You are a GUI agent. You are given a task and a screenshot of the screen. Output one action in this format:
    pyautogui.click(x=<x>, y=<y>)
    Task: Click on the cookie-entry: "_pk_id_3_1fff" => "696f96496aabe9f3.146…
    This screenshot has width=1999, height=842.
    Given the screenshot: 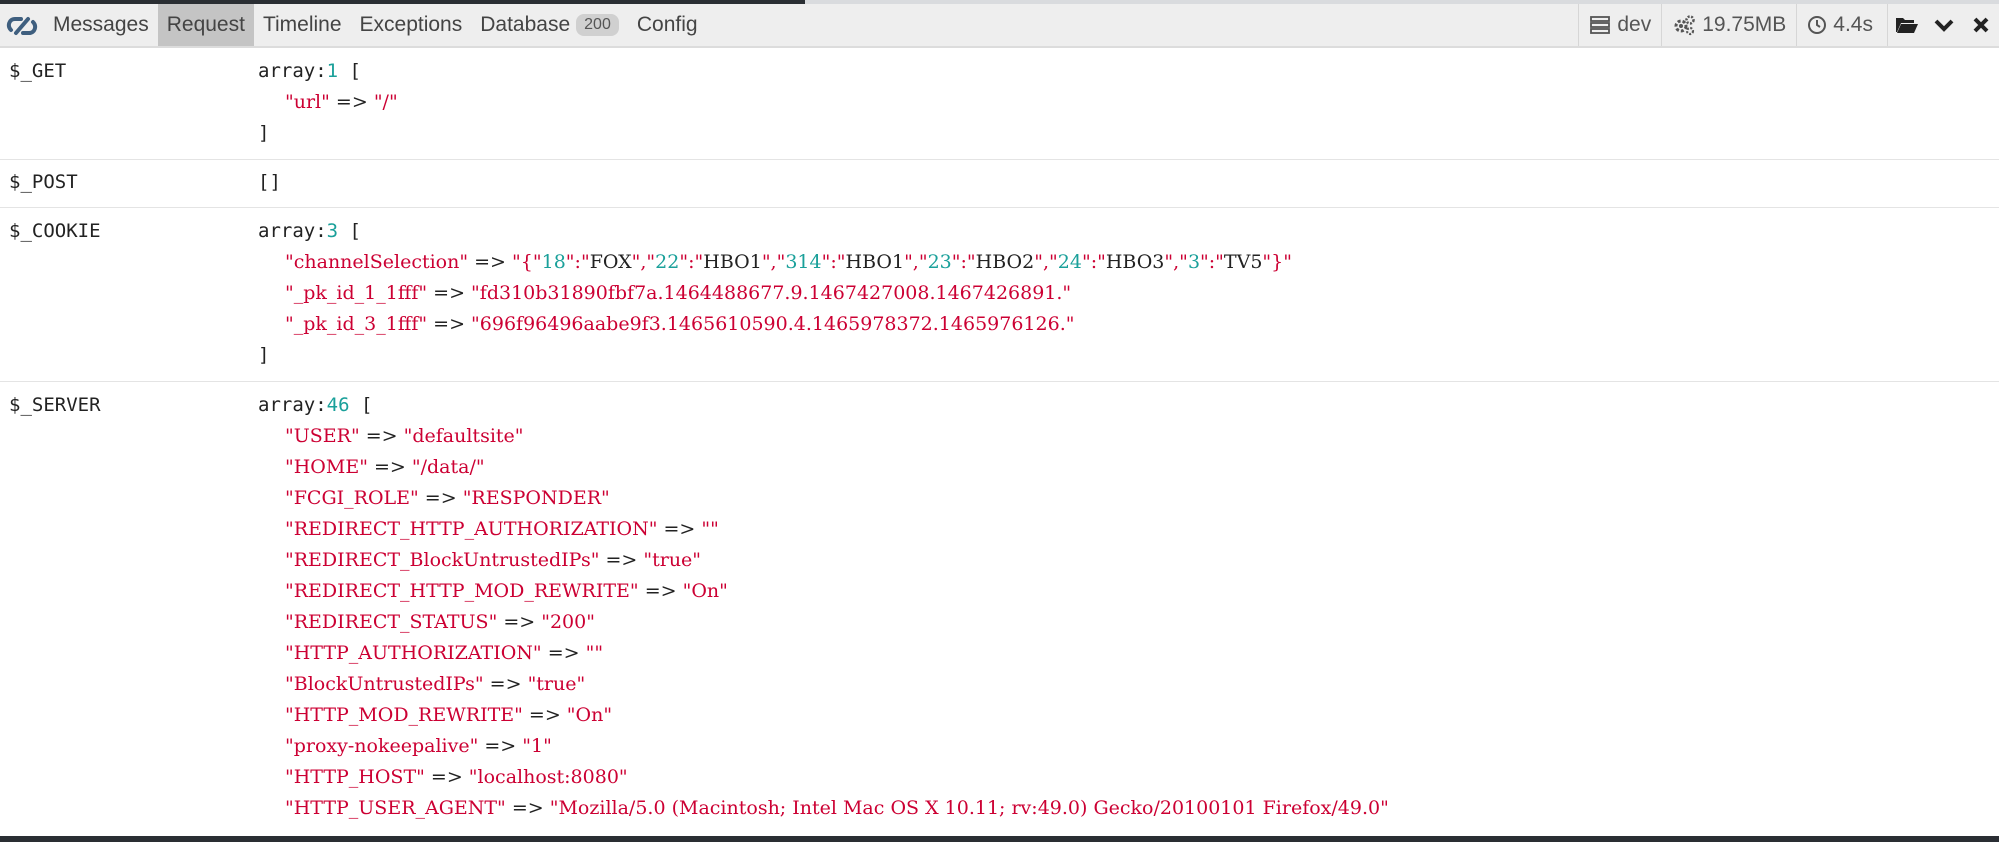 What is the action you would take?
    pyautogui.click(x=680, y=324)
    